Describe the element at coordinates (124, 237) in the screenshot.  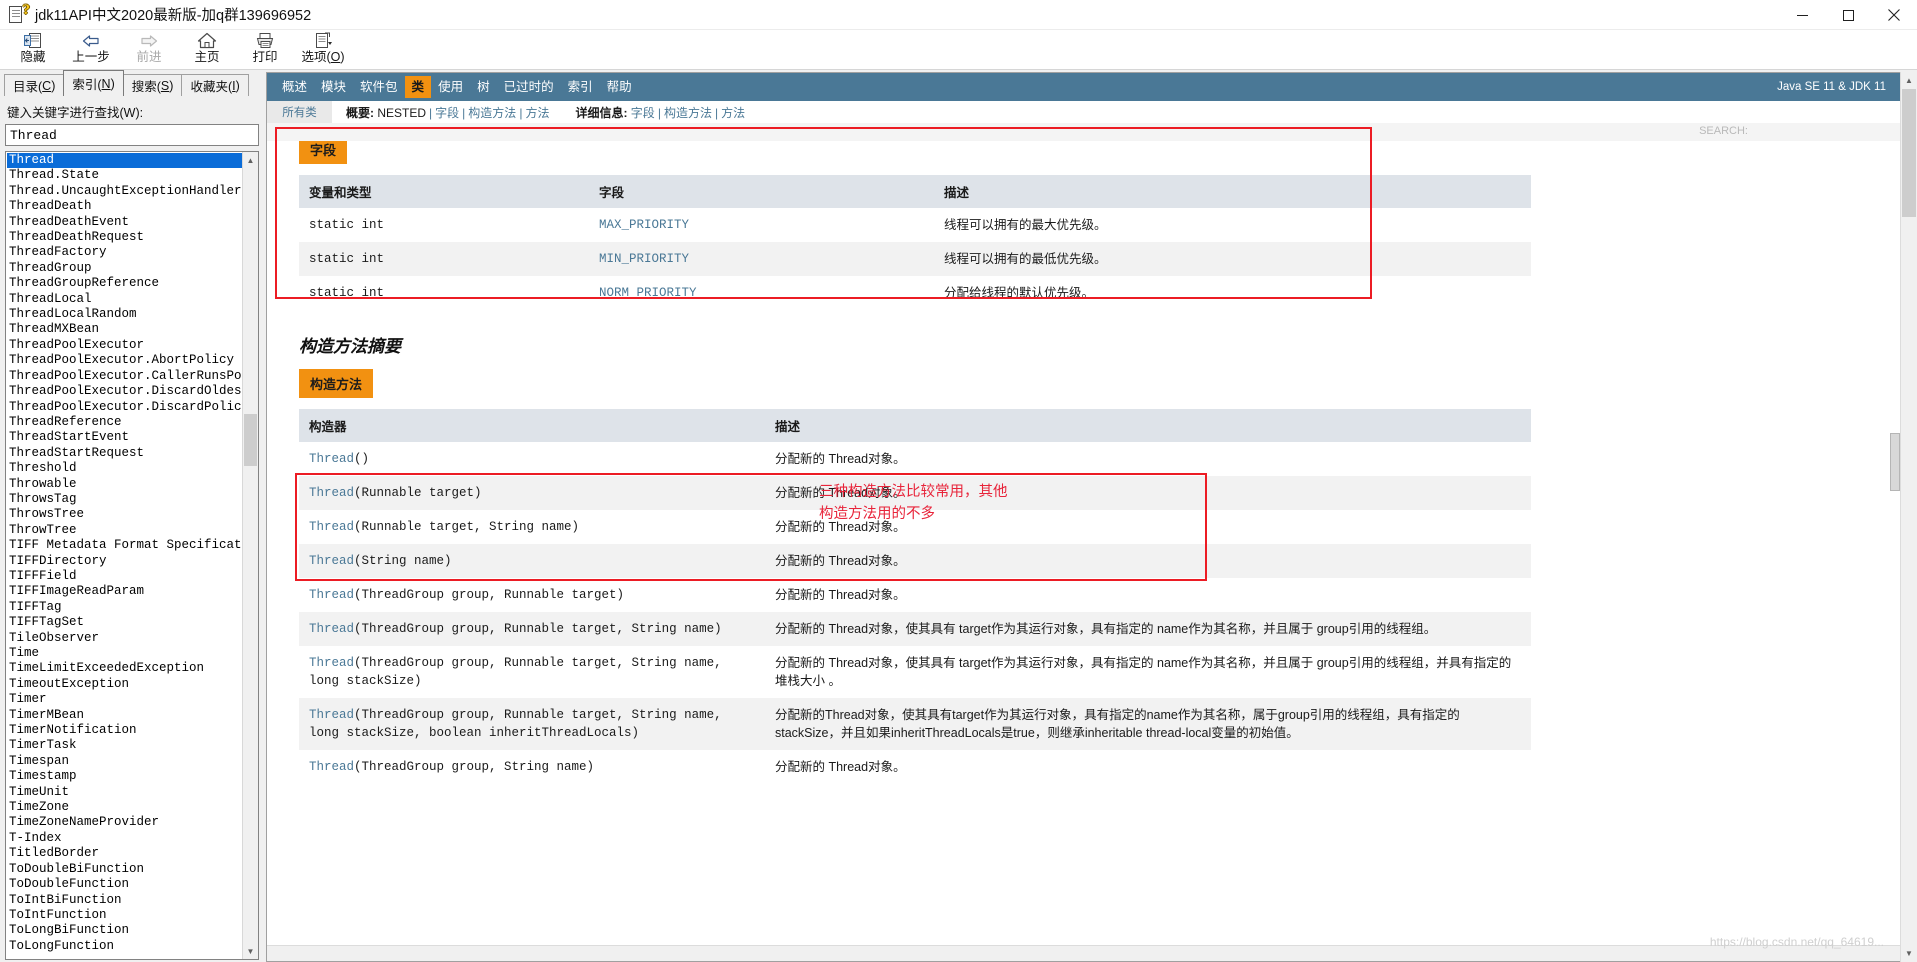
I see `index-list-item: ThreadDeathRequest` at that location.